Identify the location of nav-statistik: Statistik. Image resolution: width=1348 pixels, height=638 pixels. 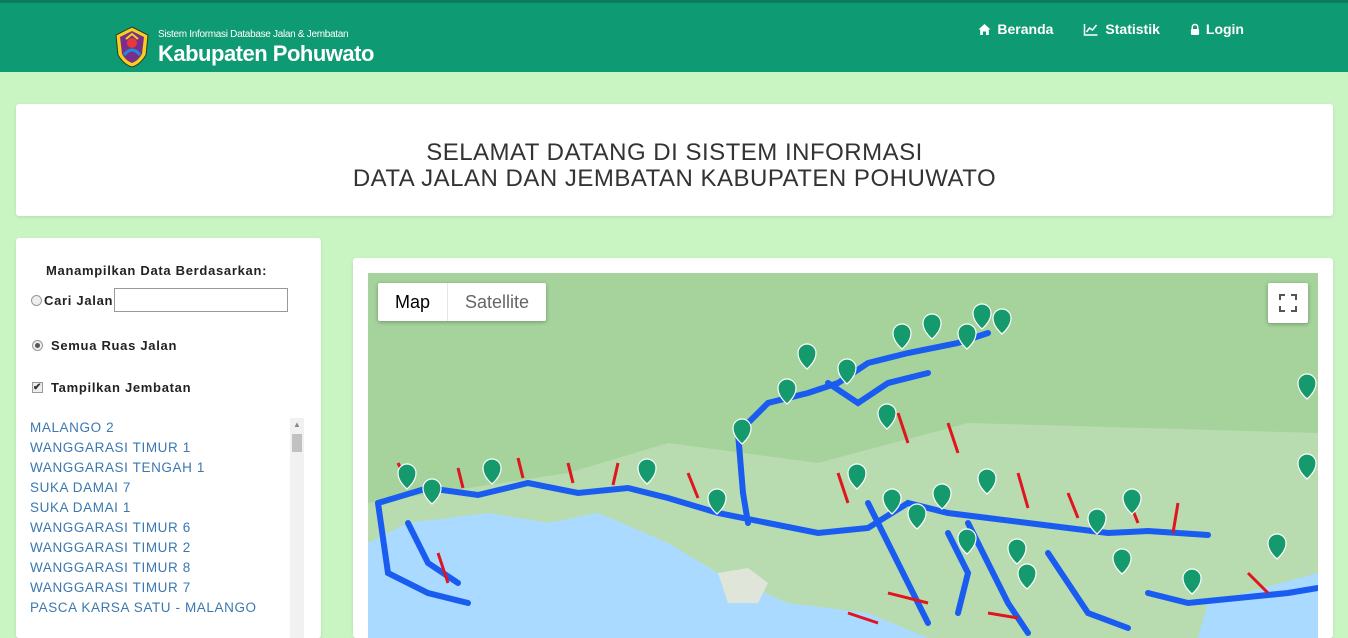
(1121, 29).